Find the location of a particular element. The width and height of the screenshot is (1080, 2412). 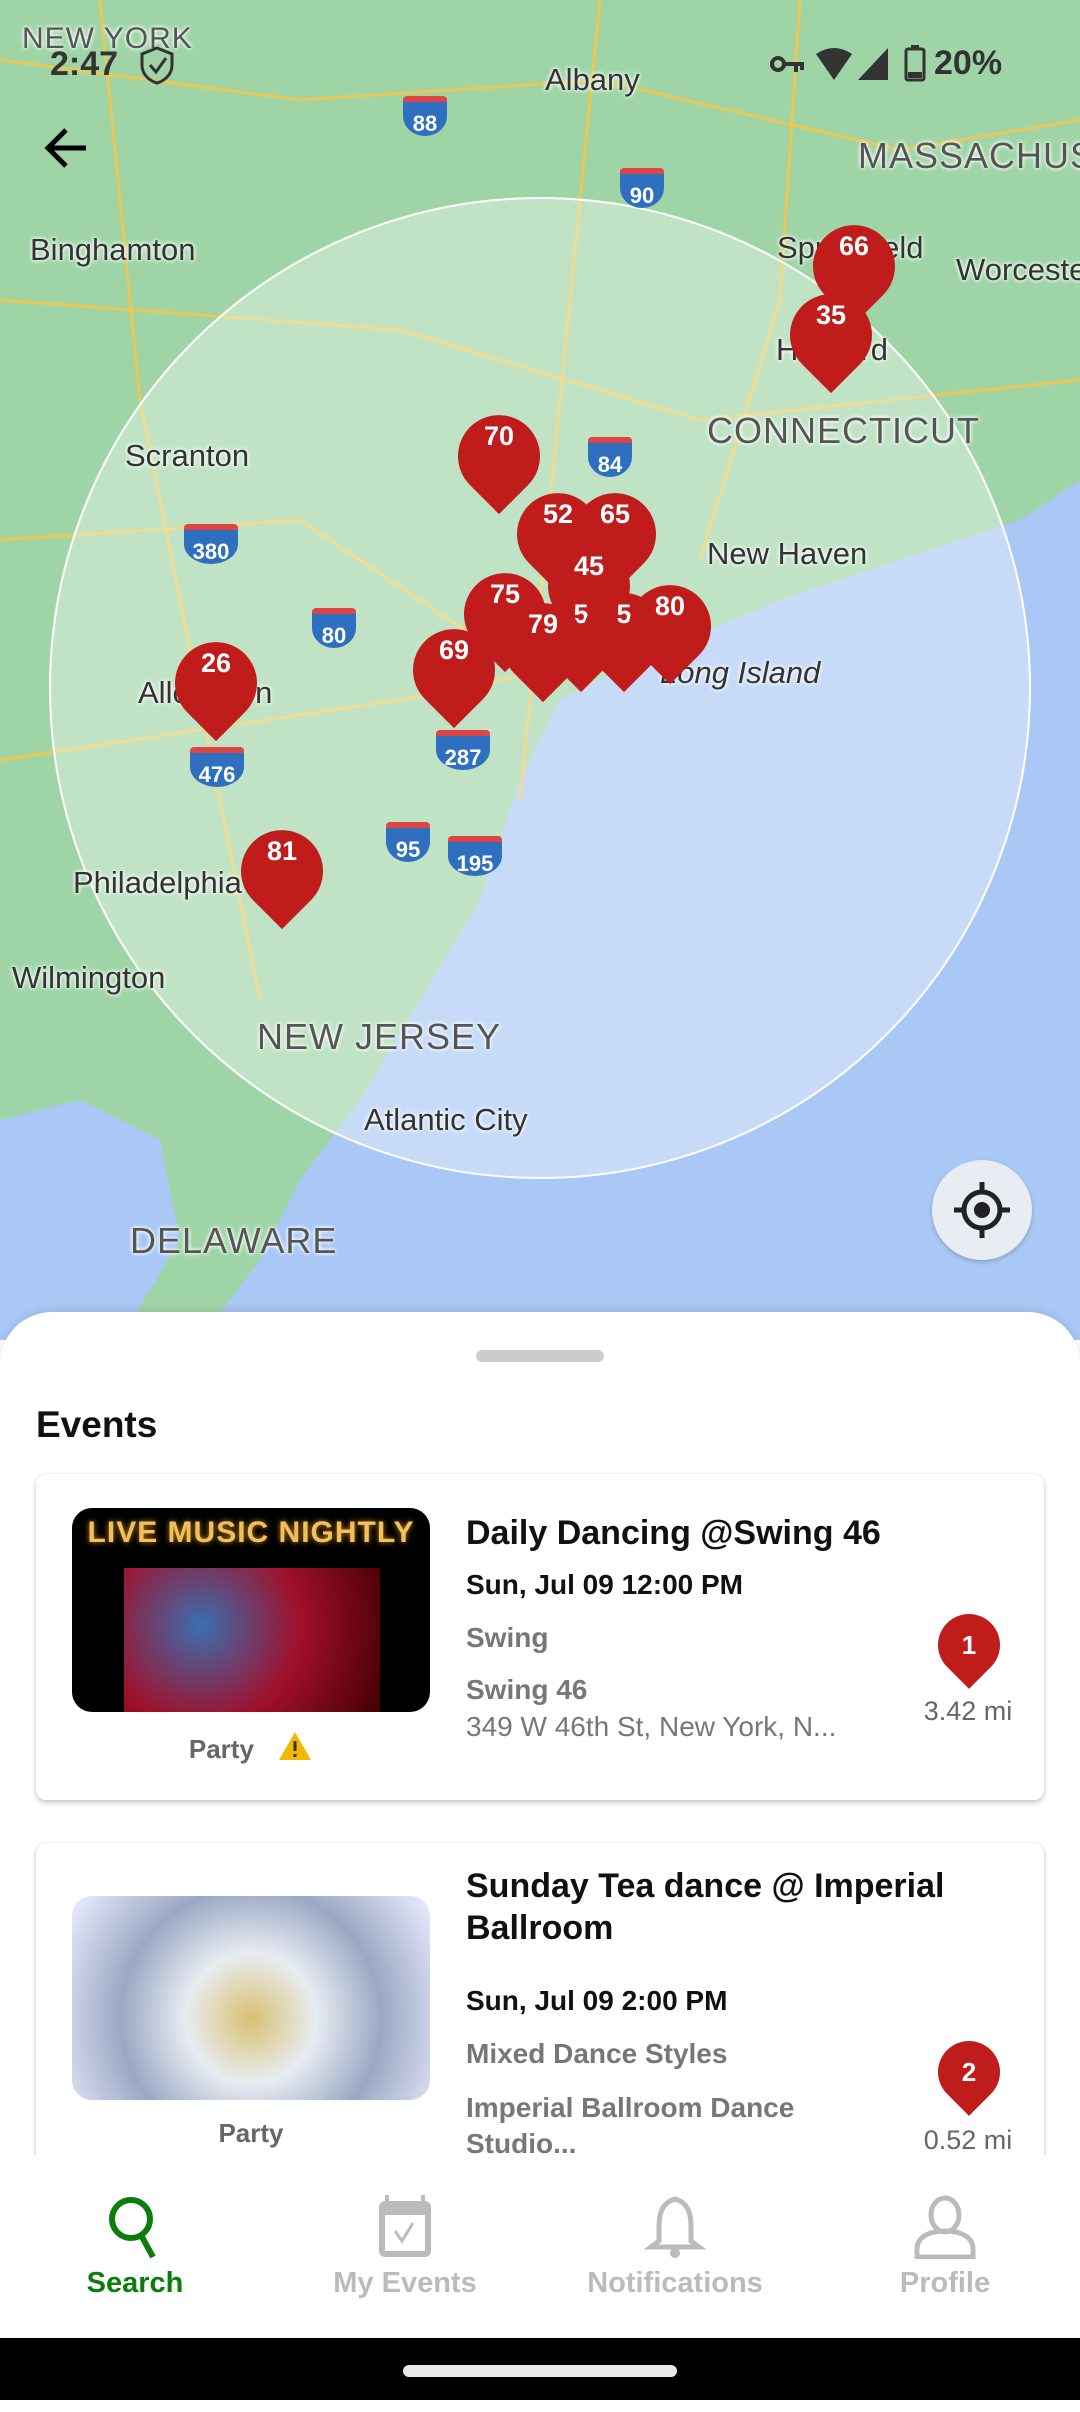

nav-my-events: My Events is located at coordinates (405, 2246).